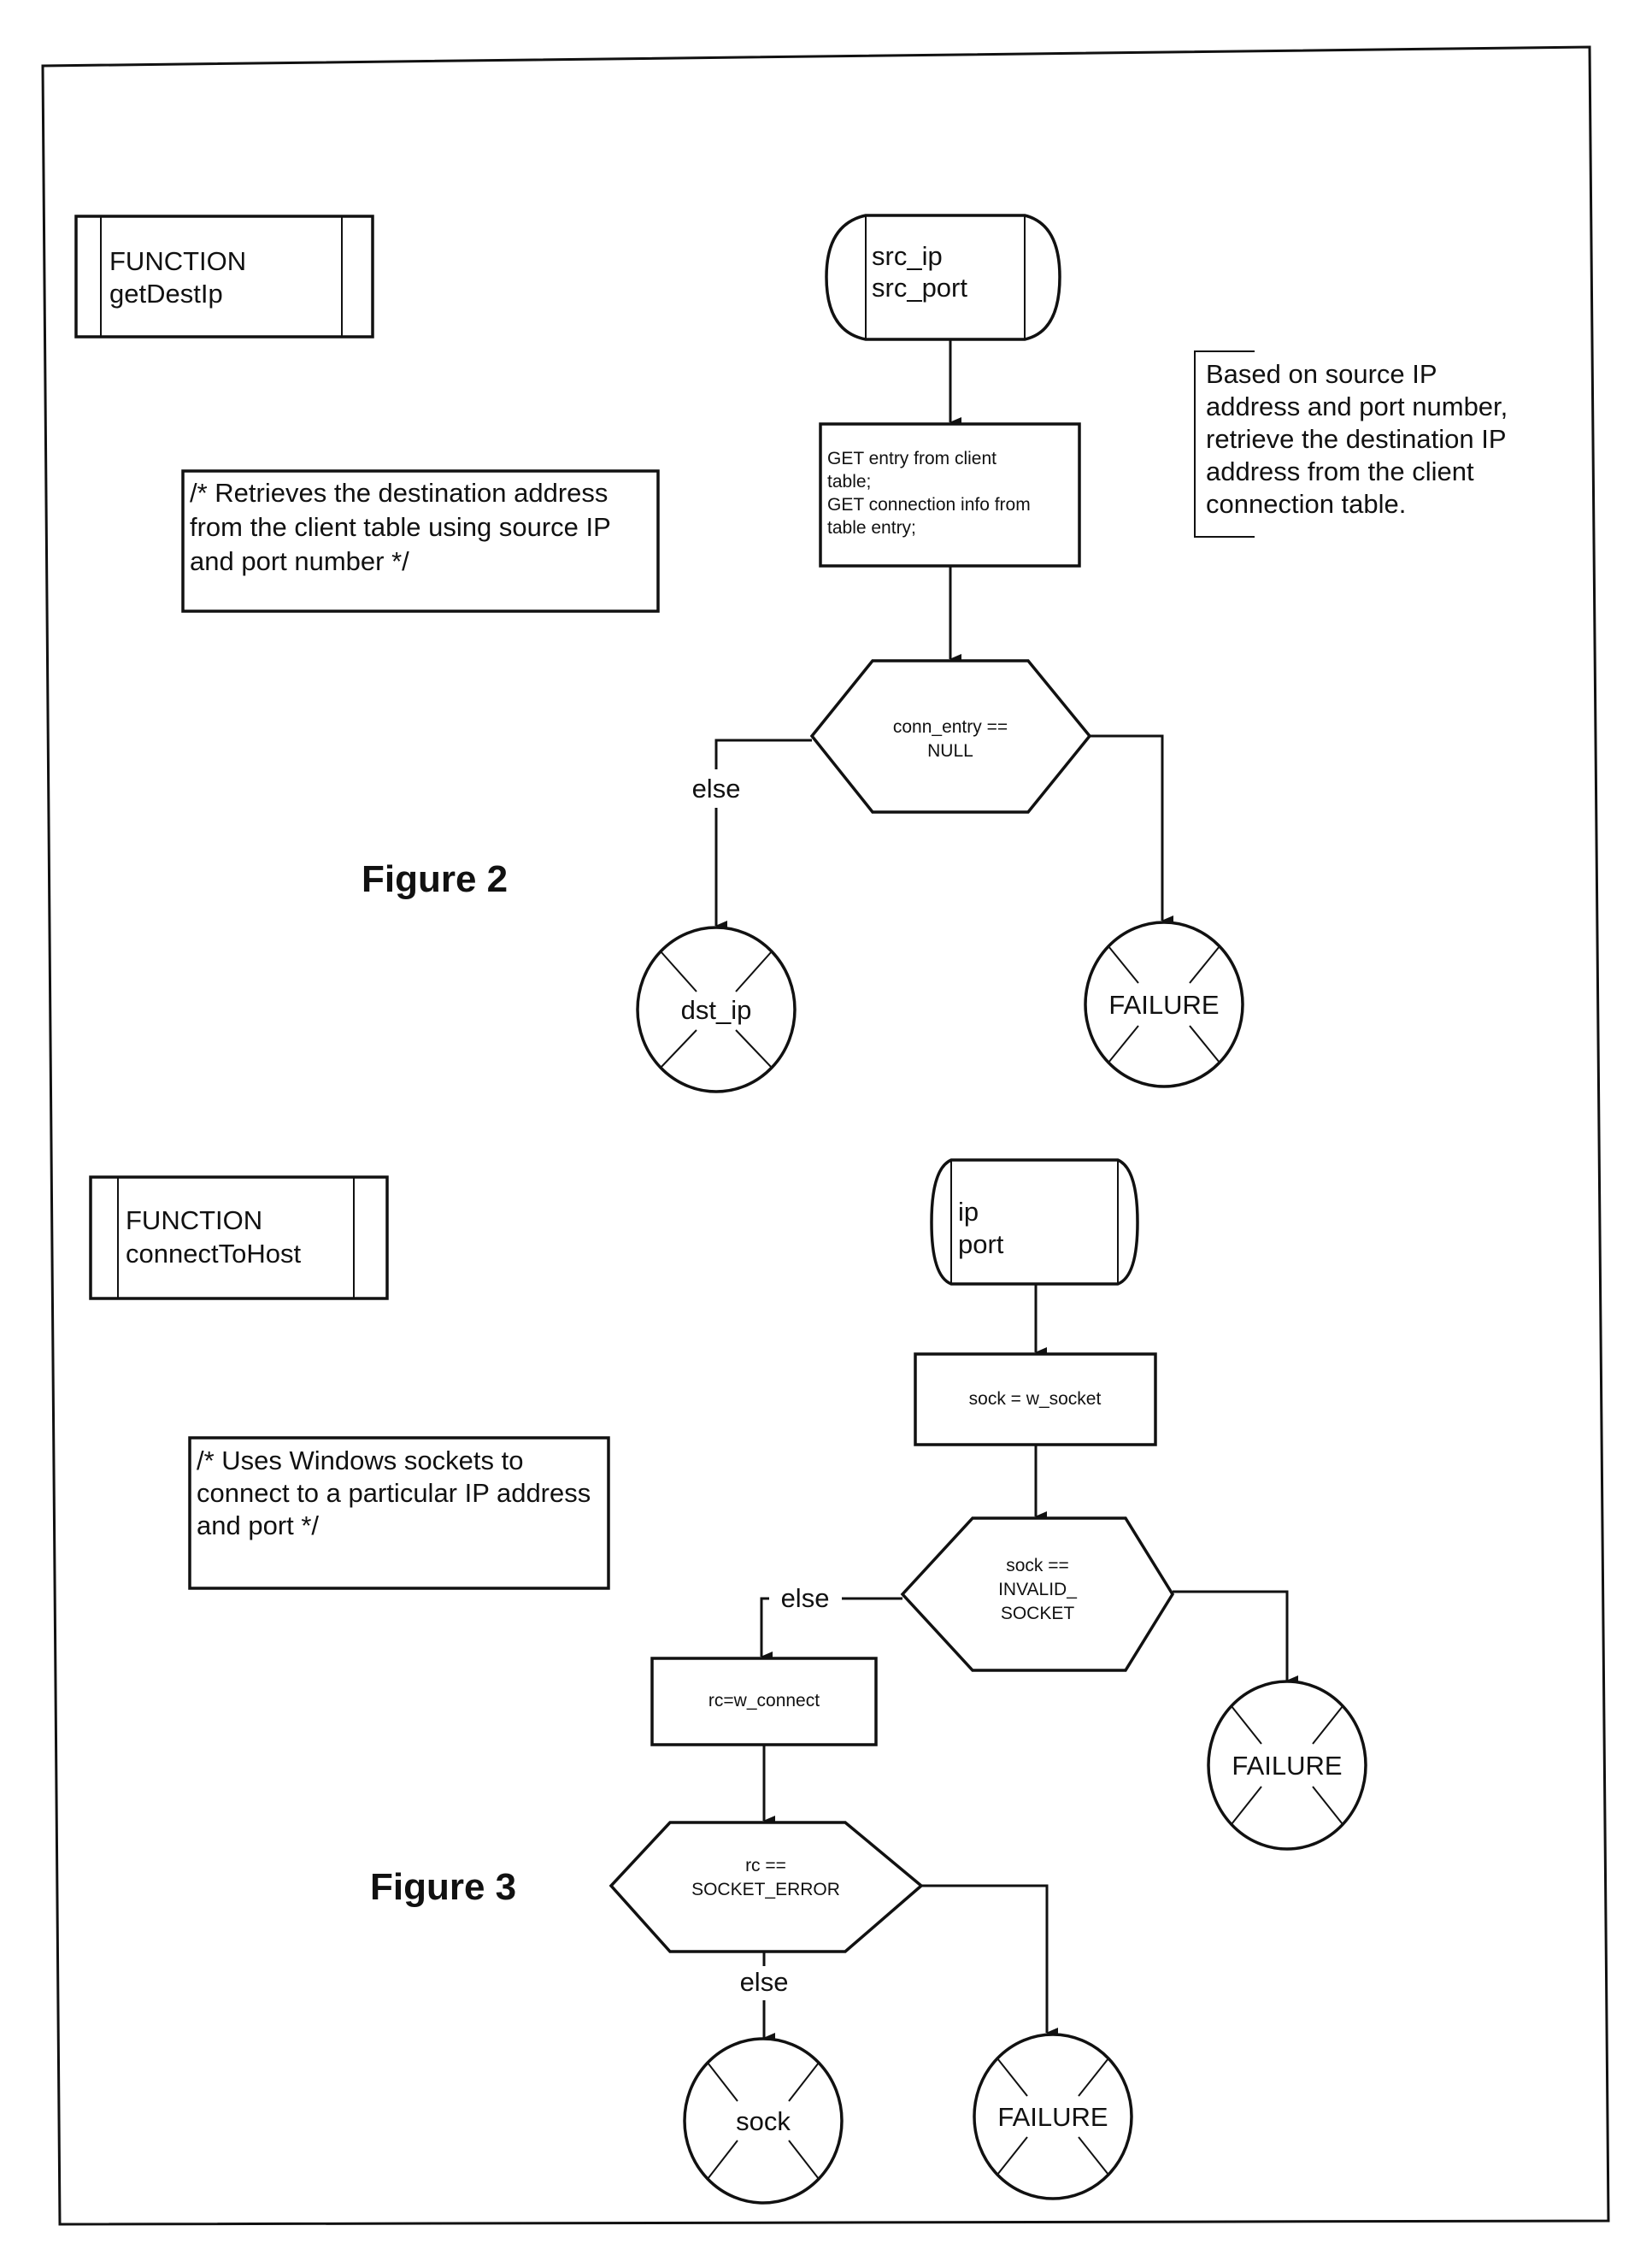 This screenshot has width=1652, height=2261. I want to click on function-box-getdestip: FUNCTION getDestIp, so click(224, 277).